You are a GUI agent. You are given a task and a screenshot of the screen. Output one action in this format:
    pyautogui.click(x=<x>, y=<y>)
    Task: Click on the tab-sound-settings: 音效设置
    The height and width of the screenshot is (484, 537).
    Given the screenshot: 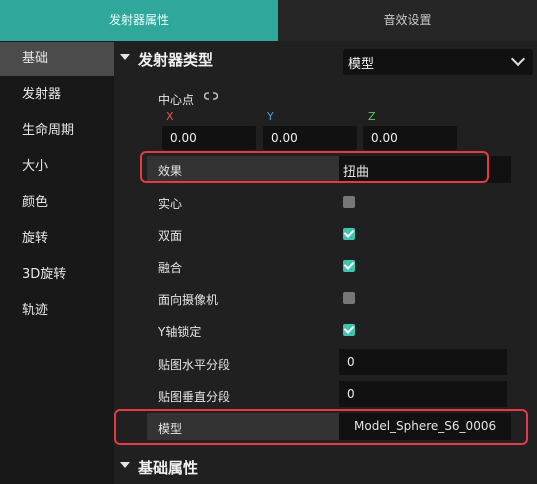 What is the action you would take?
    pyautogui.click(x=407, y=20)
    